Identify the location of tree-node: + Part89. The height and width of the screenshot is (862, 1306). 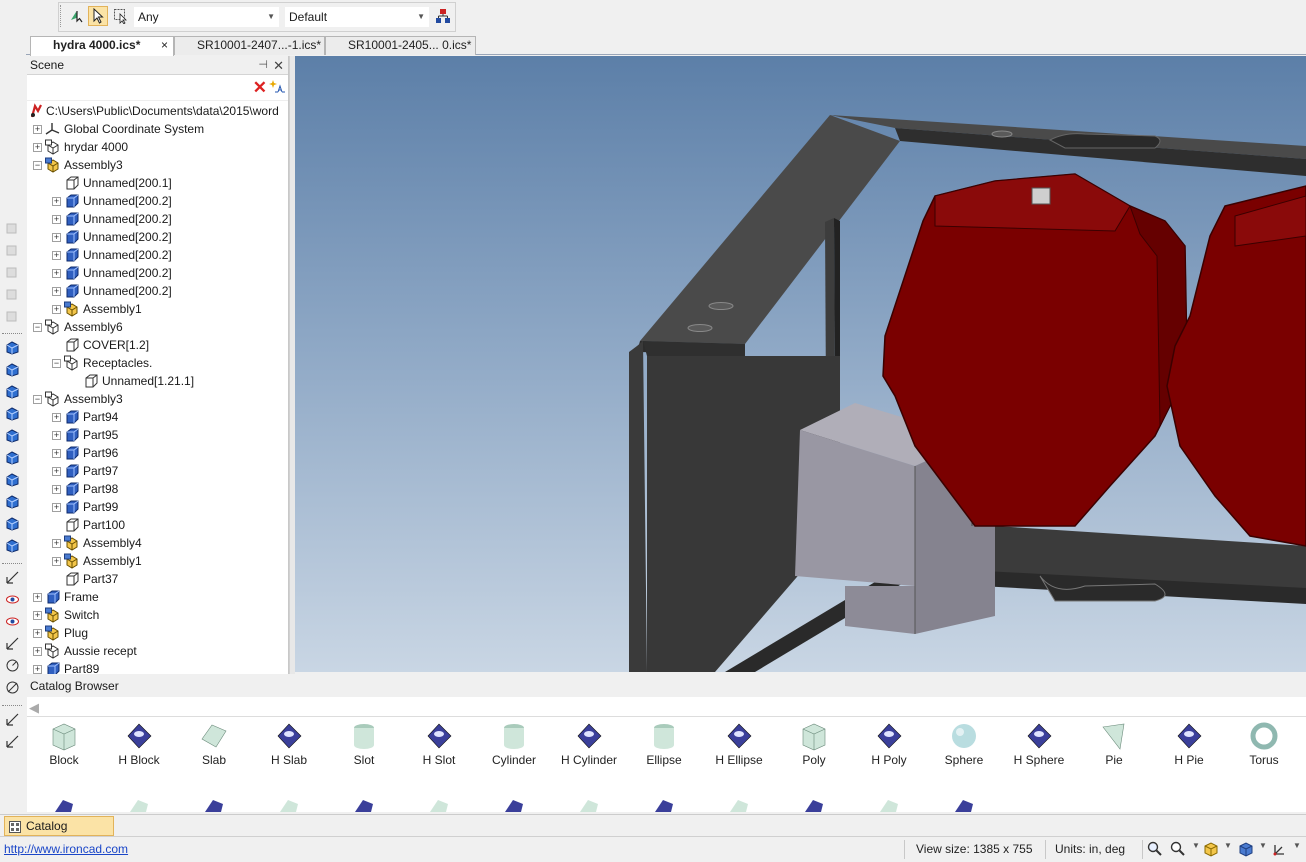
(158, 667).